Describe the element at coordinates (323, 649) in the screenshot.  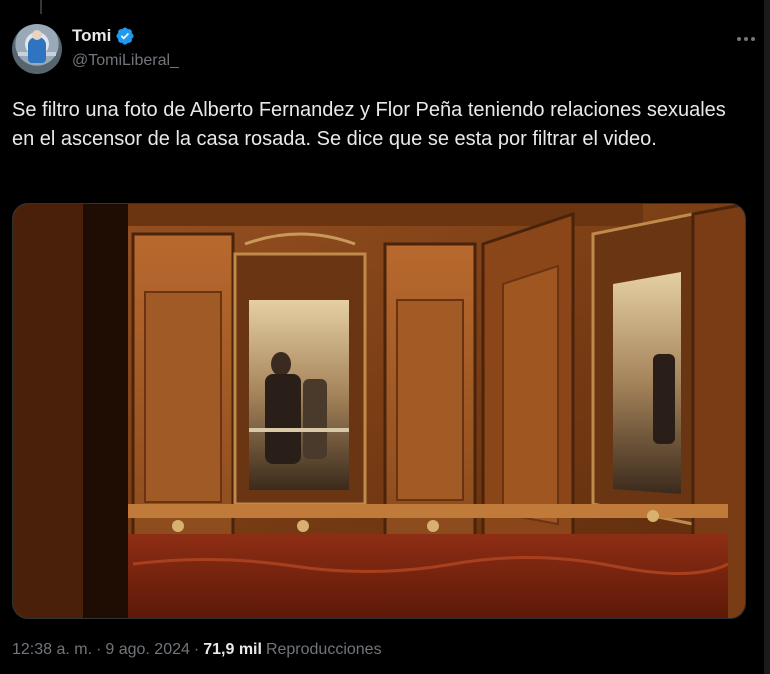
I see `views-label: Reproducciones` at that location.